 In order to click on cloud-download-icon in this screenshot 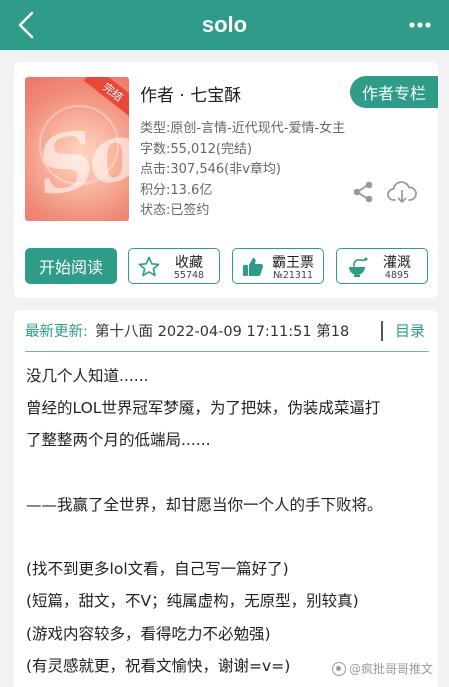, I will do `click(402, 192)`.